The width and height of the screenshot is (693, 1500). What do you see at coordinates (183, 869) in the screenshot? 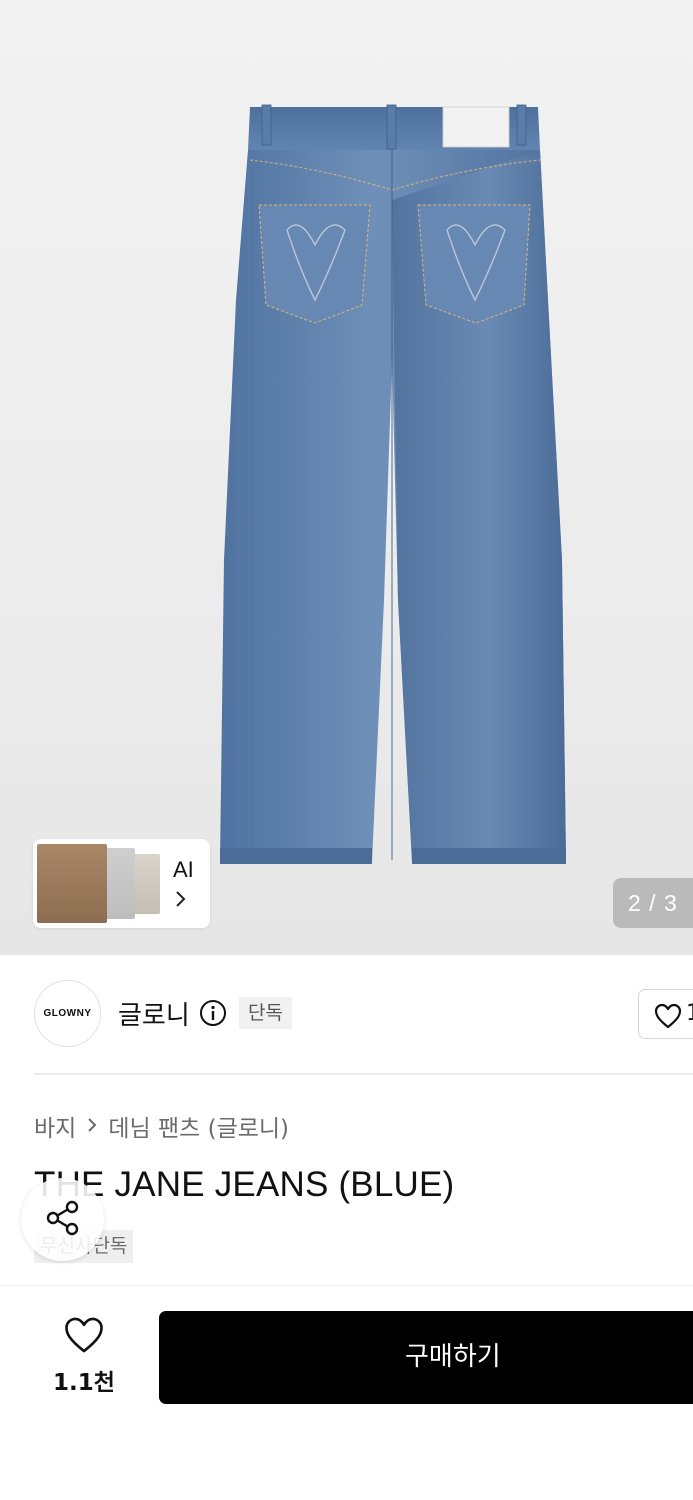
I see `ai-label: AI` at bounding box center [183, 869].